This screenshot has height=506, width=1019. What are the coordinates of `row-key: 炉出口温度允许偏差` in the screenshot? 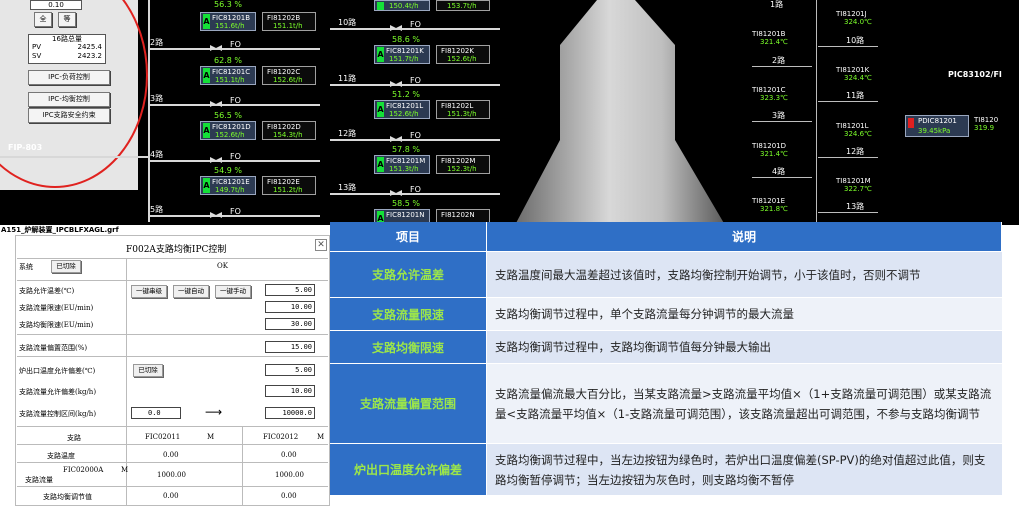 It's located at (408, 470).